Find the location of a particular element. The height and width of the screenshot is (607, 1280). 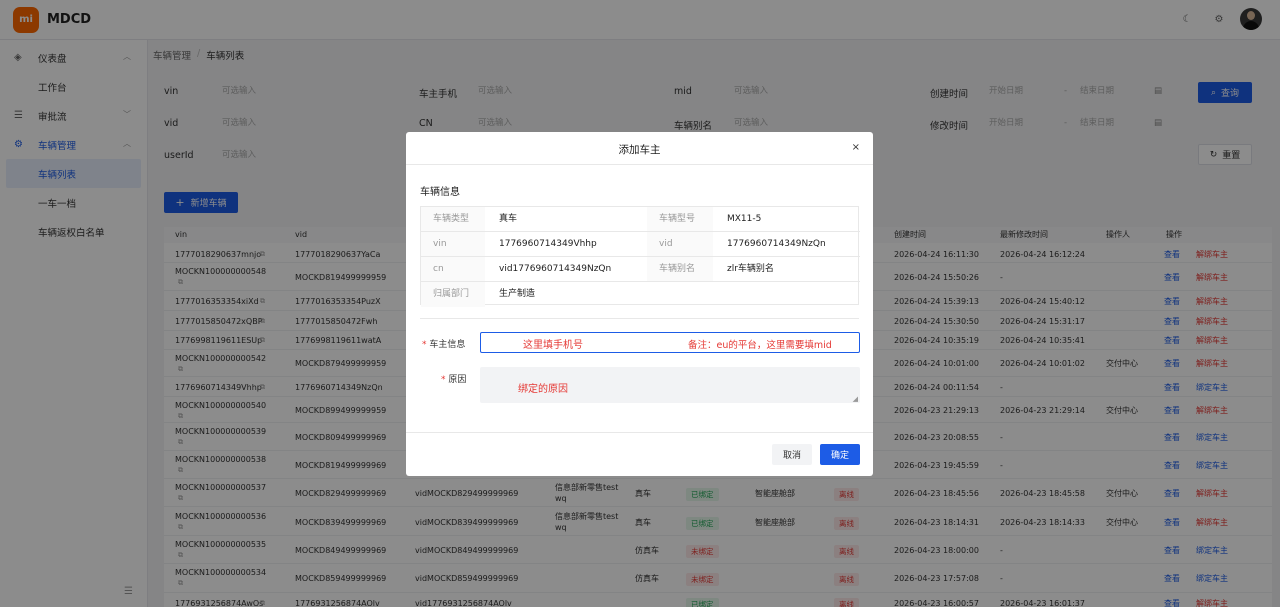

info-label: 归属部门 is located at coordinates (453, 294).